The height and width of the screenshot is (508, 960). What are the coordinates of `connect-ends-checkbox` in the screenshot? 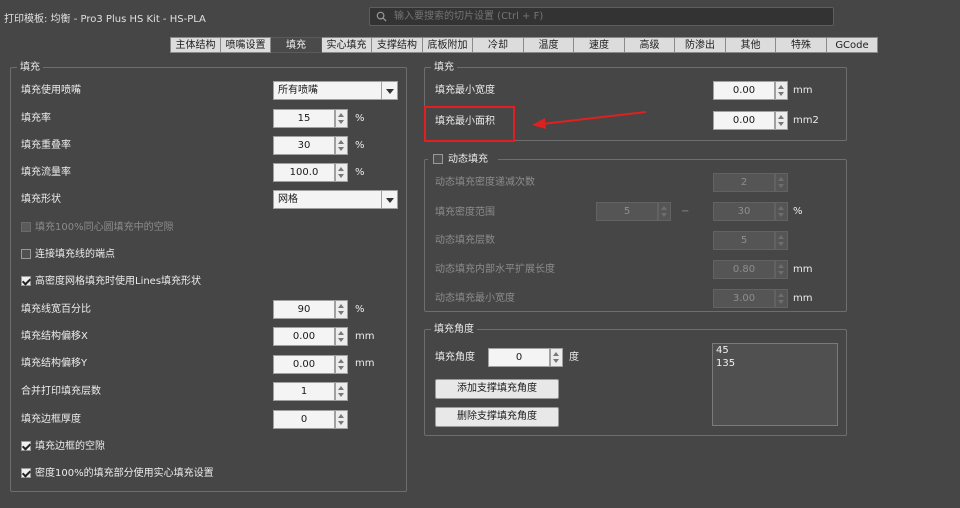 It's located at (26, 254).